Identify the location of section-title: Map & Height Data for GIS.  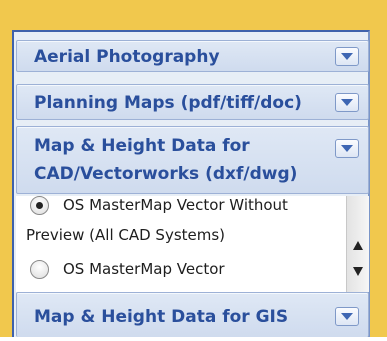
(161, 317).